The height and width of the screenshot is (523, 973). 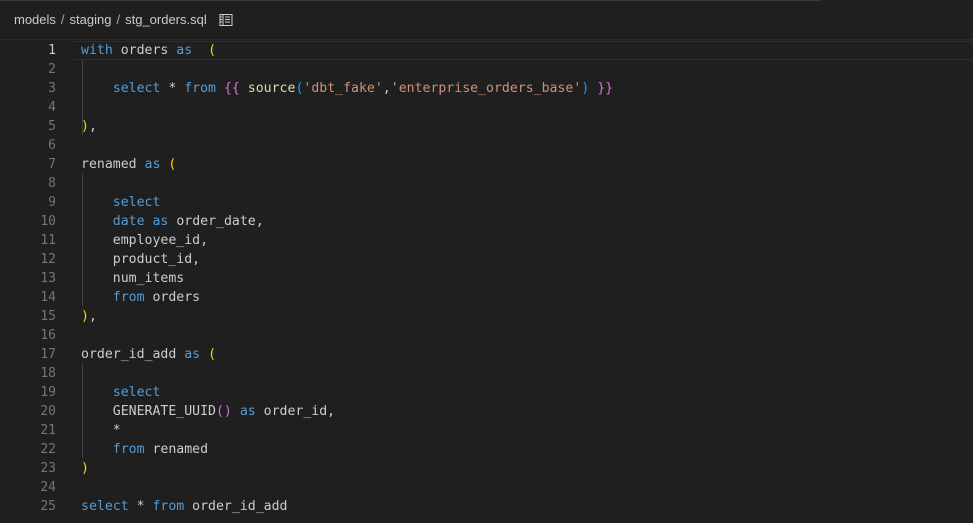 What do you see at coordinates (486, 430) in the screenshot?
I see `code-line: 21 *` at bounding box center [486, 430].